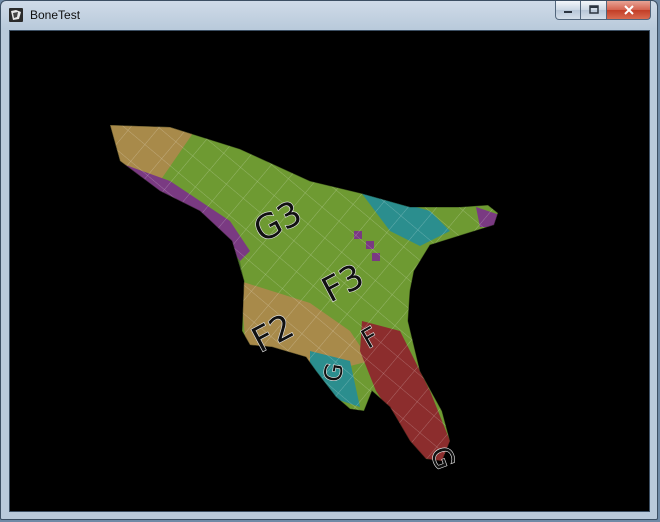  I want to click on app-icon, so click(16, 15).